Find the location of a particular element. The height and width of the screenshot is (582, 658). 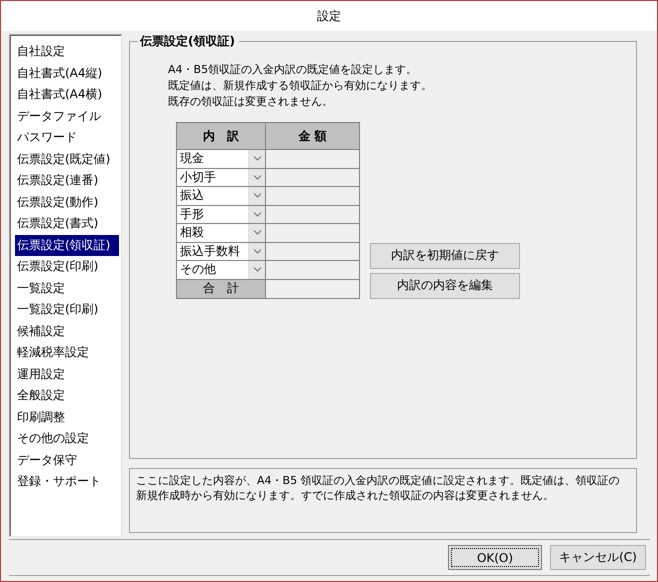

item-dropdown: 振込 is located at coordinates (221, 196).